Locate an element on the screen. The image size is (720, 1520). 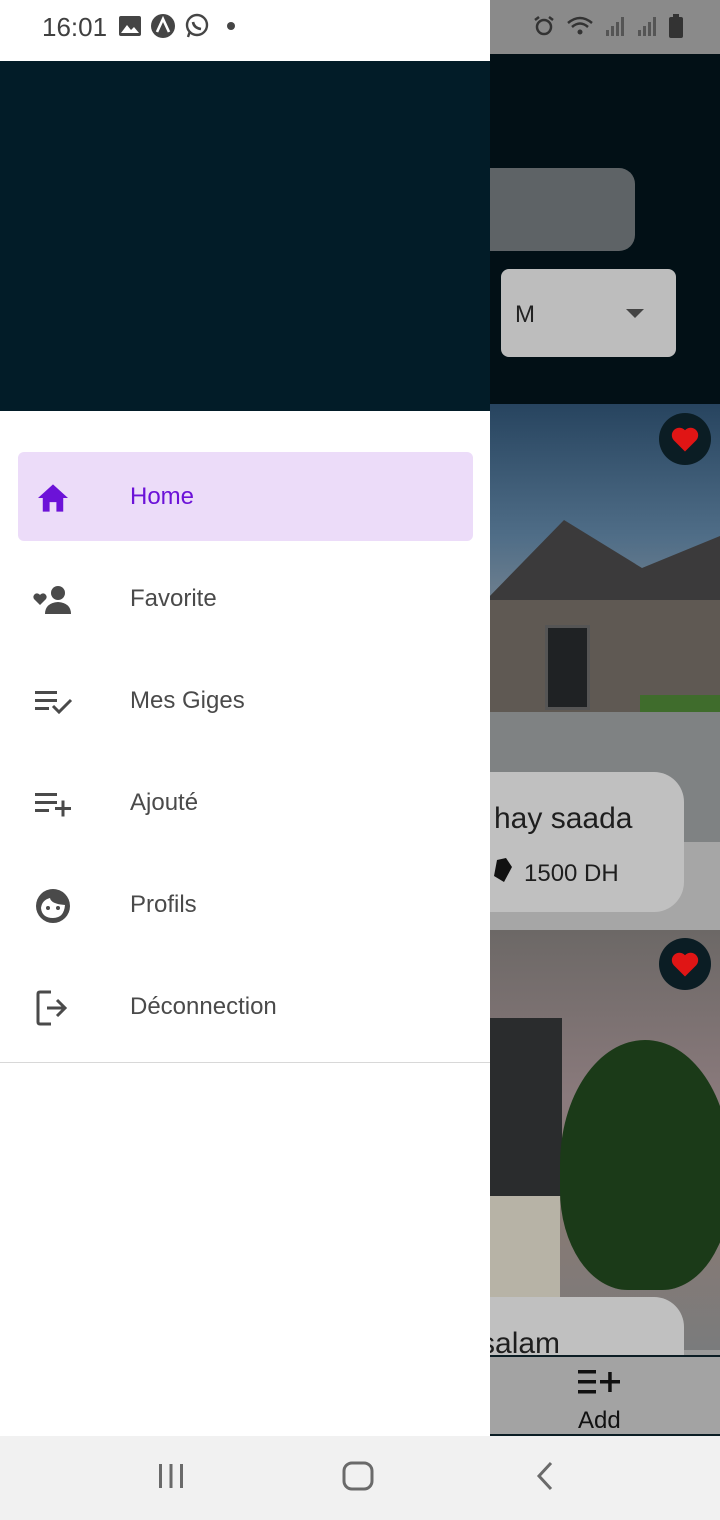
image-icon is located at coordinates (130, 26).